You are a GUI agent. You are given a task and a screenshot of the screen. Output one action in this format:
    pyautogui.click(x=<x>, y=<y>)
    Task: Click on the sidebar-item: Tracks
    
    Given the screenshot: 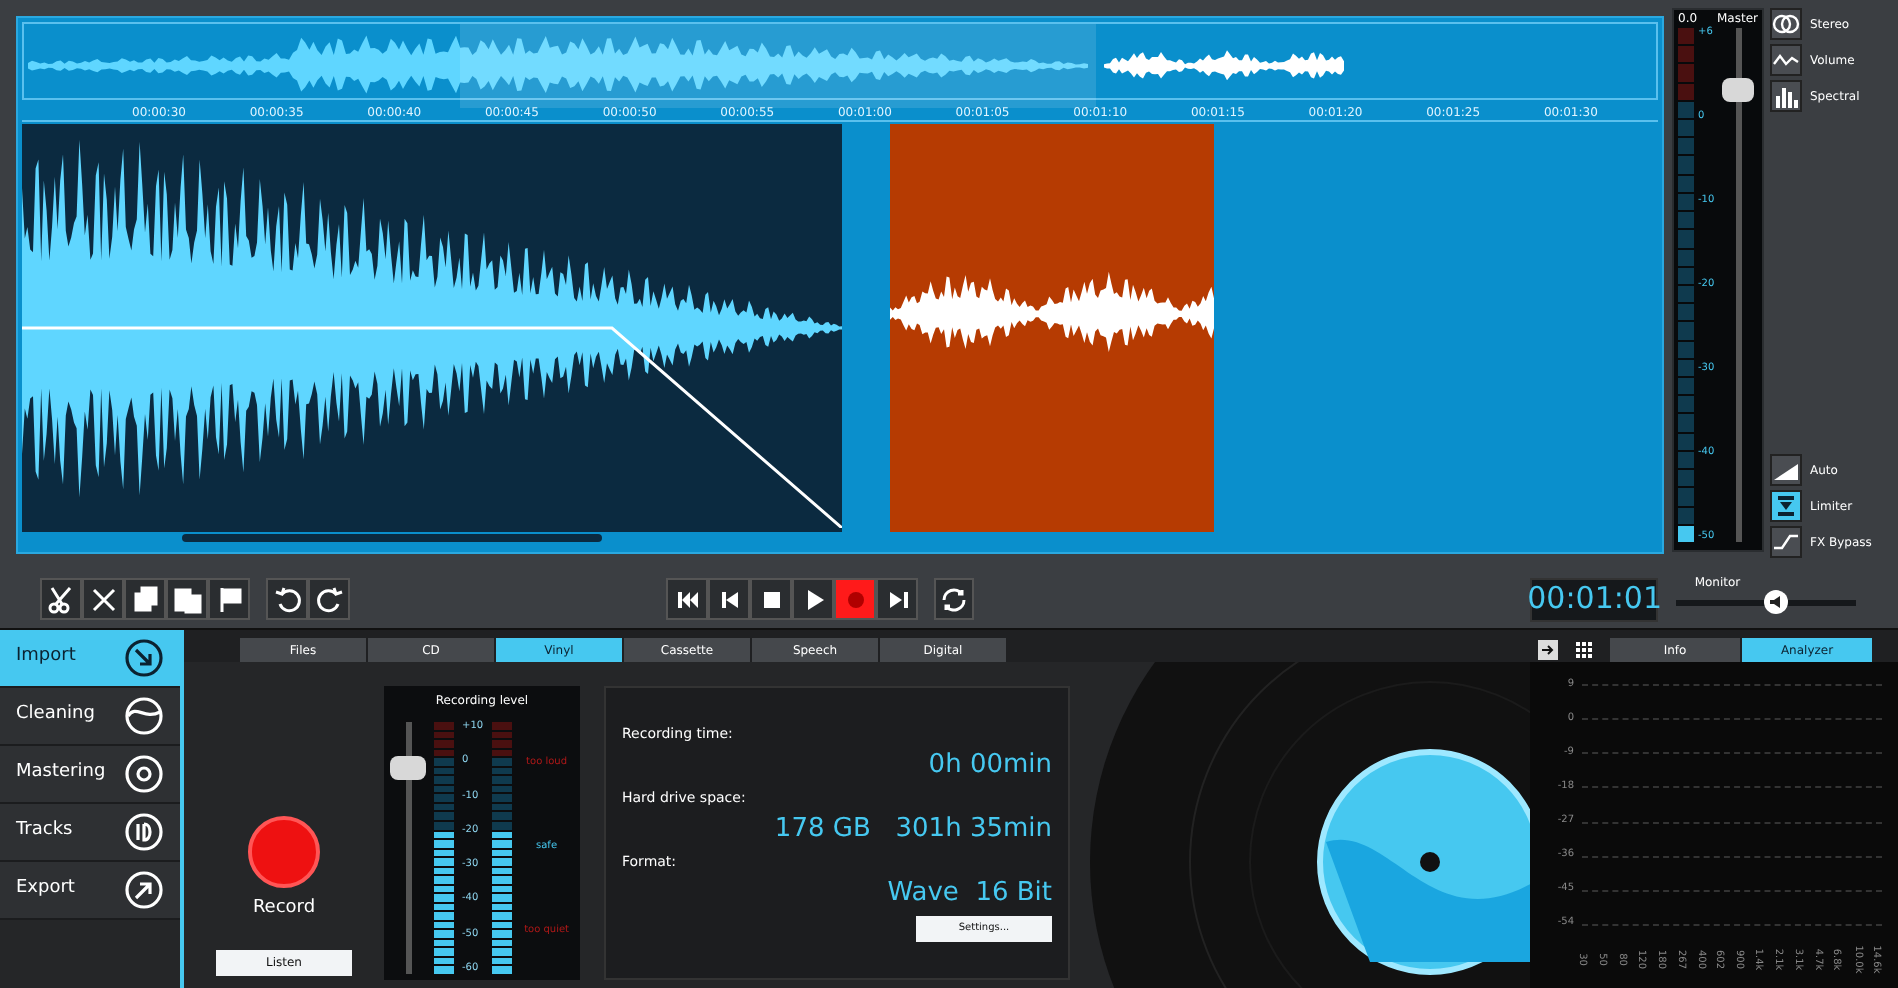 What is the action you would take?
    pyautogui.click(x=90, y=833)
    